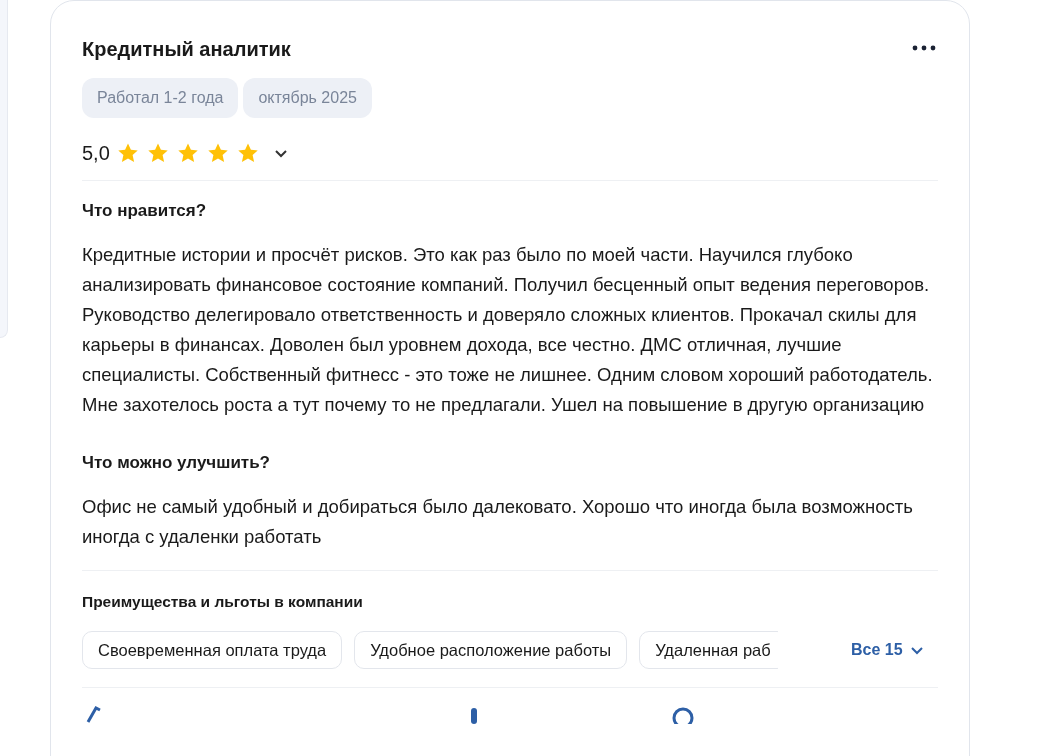  I want to click on more-options-button, so click(924, 48).